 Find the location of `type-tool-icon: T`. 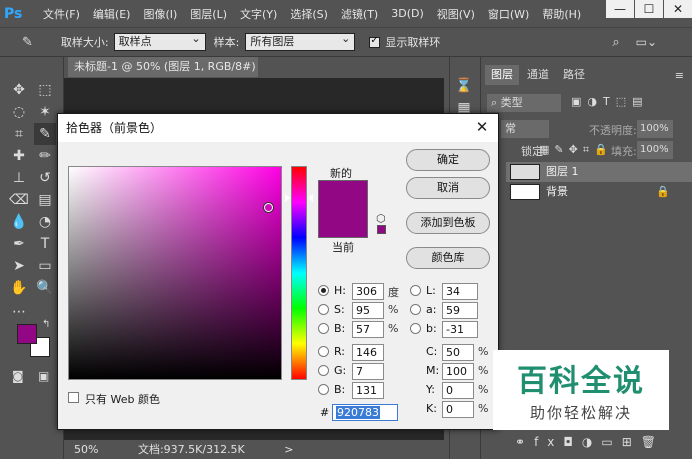

type-tool-icon: T is located at coordinates (45, 244).